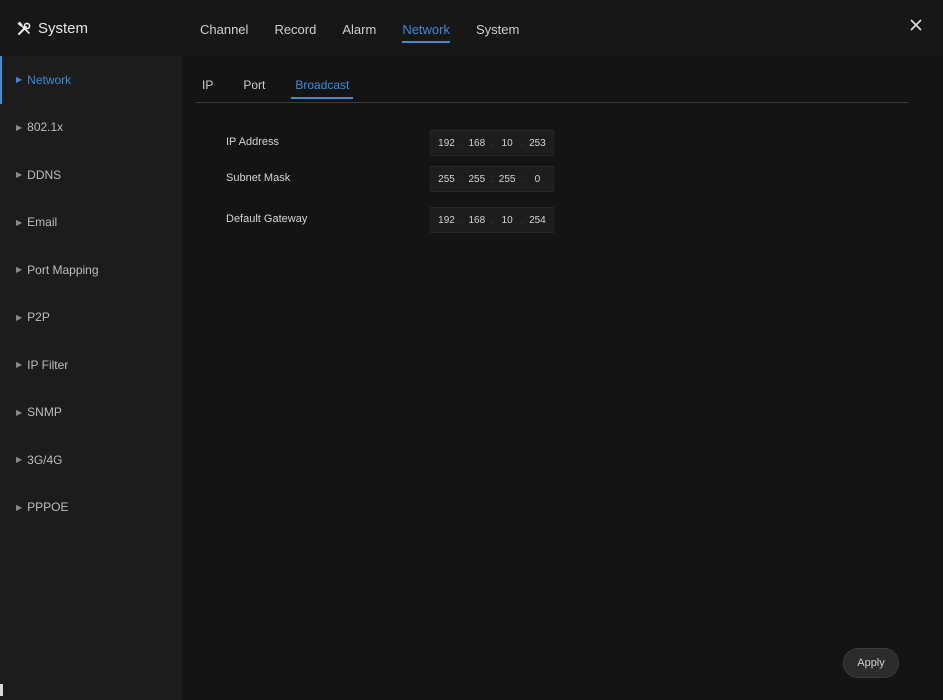 The image size is (943, 700). What do you see at coordinates (44, 174) in the screenshot?
I see `sidebar-item-label: DDNS` at bounding box center [44, 174].